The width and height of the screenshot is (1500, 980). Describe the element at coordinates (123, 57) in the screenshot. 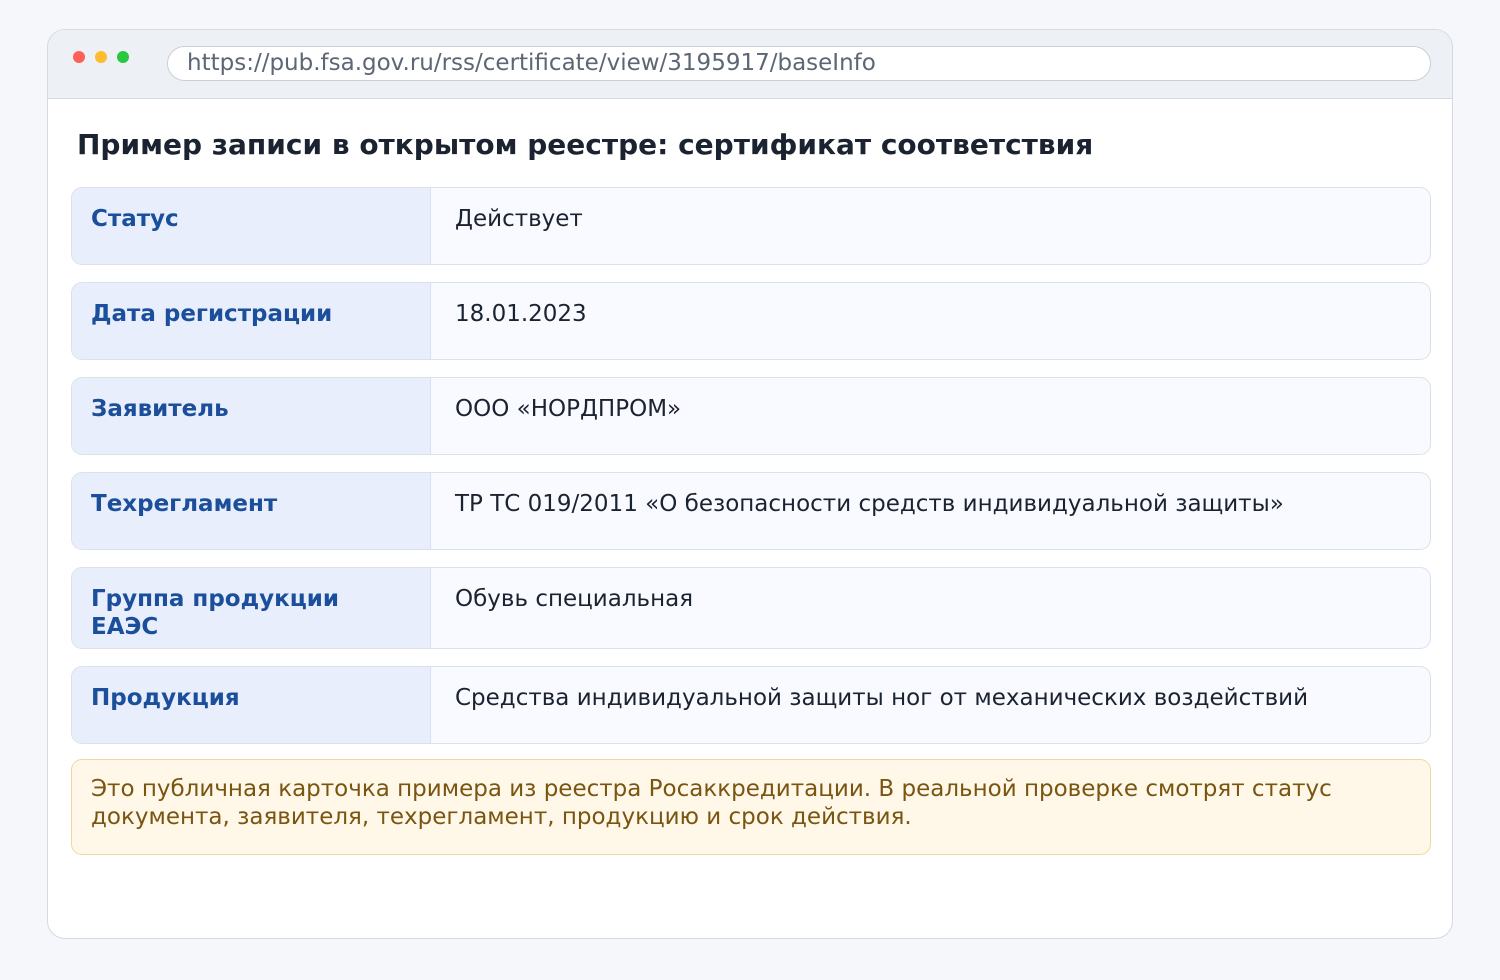

I see `maximize-window-icon` at that location.